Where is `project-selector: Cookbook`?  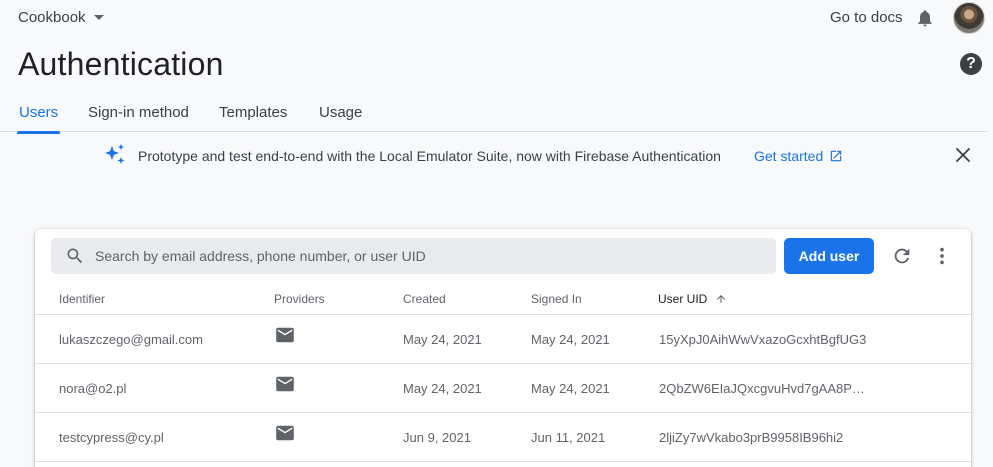 project-selector: Cookbook is located at coordinates (61, 17).